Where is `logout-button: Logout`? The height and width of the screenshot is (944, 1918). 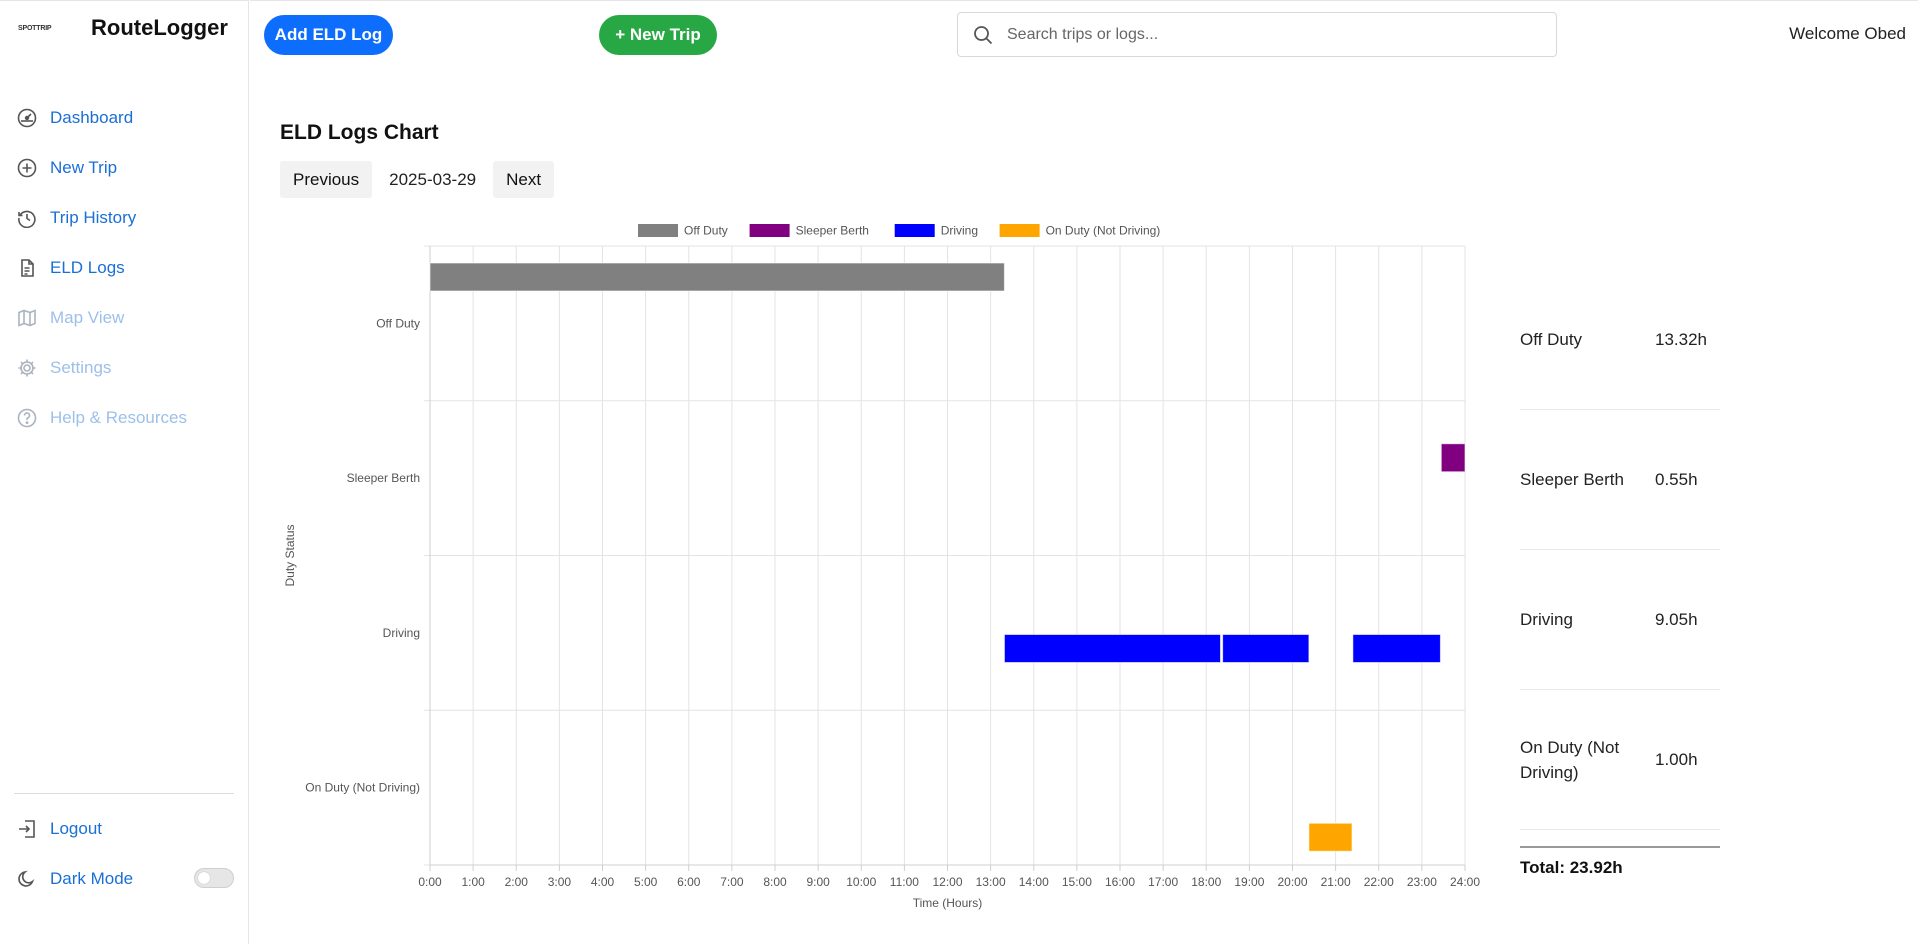
logout-button: Logout is located at coordinates (126, 829).